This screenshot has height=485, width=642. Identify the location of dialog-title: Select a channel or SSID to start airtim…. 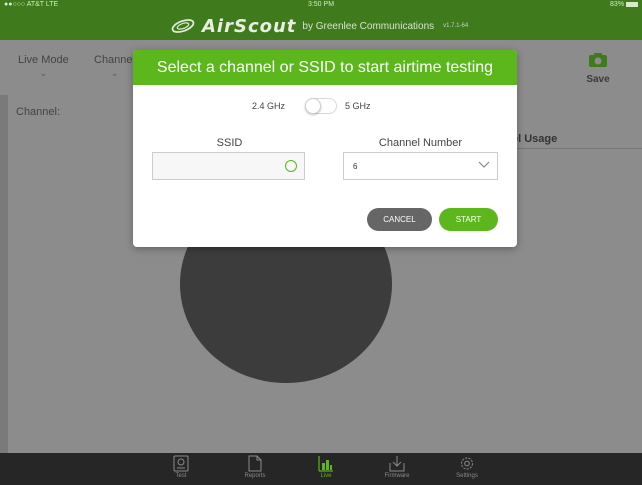
(325, 67).